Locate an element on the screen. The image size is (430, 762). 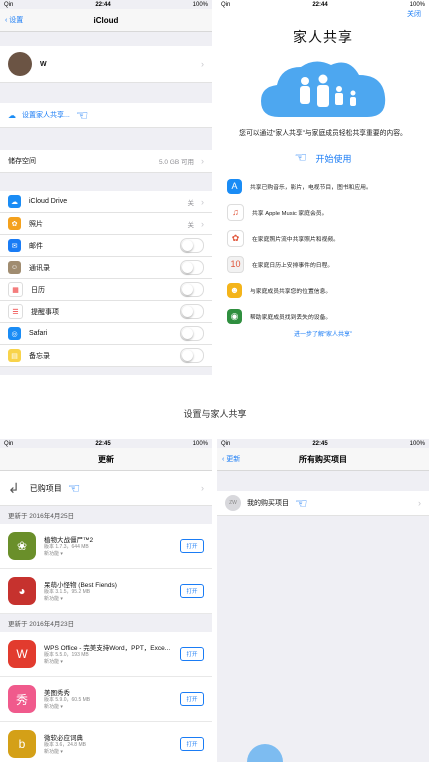
purchased-icon: ↲ is located at coordinates (14, 487).